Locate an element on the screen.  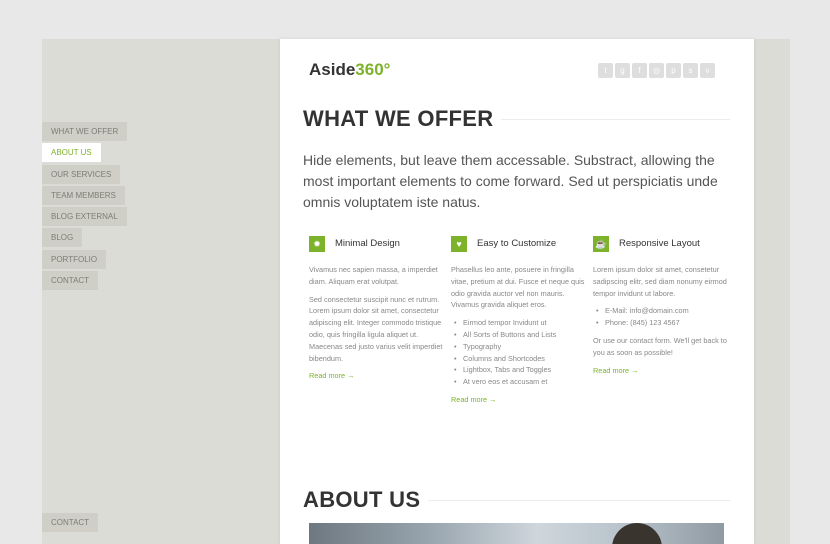
logo-text: Aside is located at coordinates (332, 69).